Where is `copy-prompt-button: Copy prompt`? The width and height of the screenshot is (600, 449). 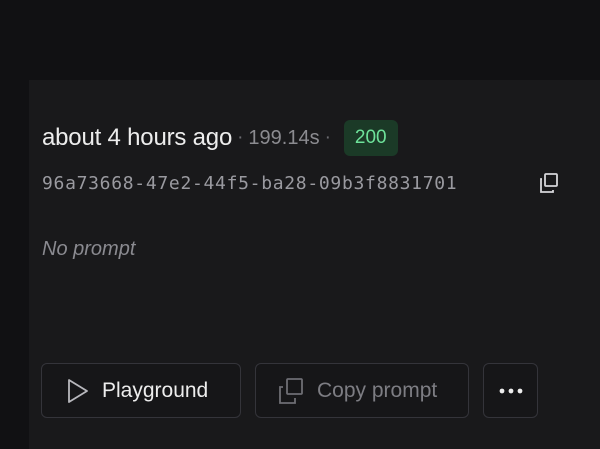 copy-prompt-button: Copy prompt is located at coordinates (362, 390).